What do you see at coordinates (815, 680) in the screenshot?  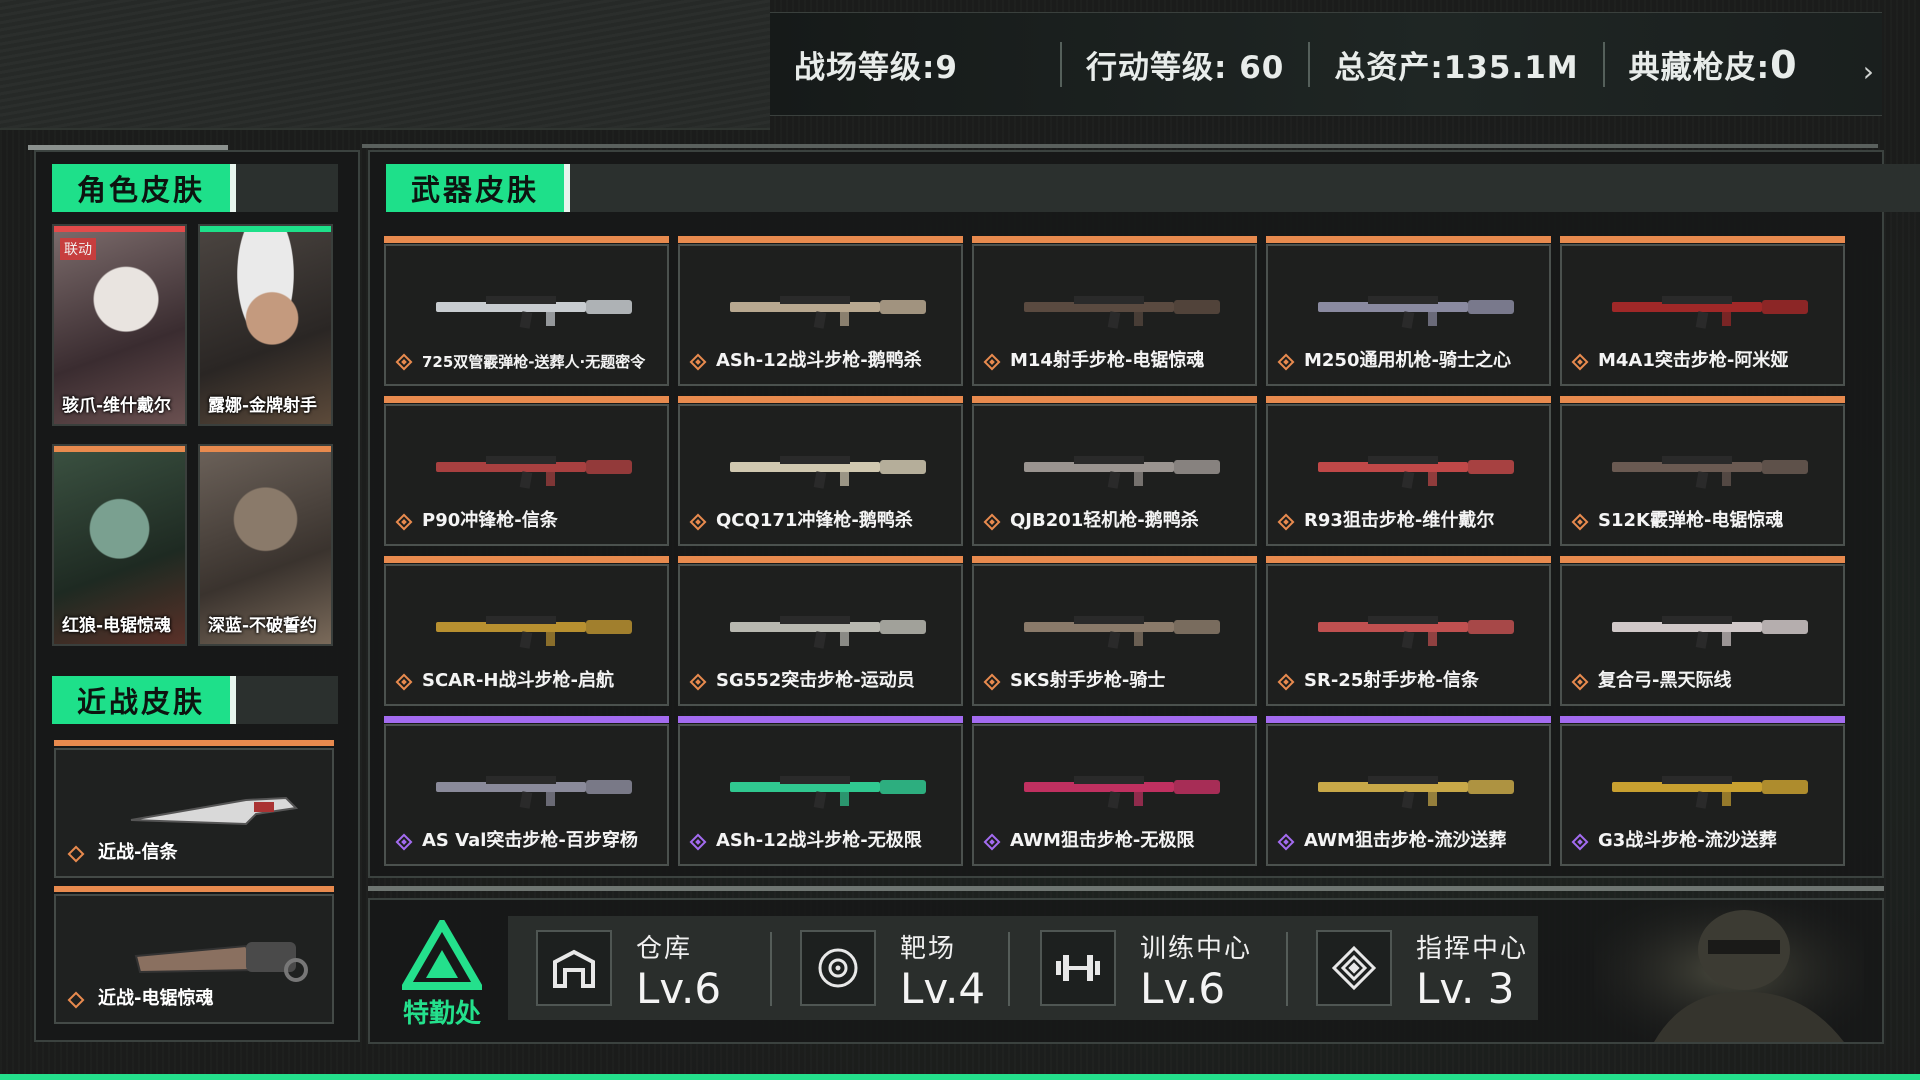 I see `weapon-skin-label: SG552突击步枪-运动员` at bounding box center [815, 680].